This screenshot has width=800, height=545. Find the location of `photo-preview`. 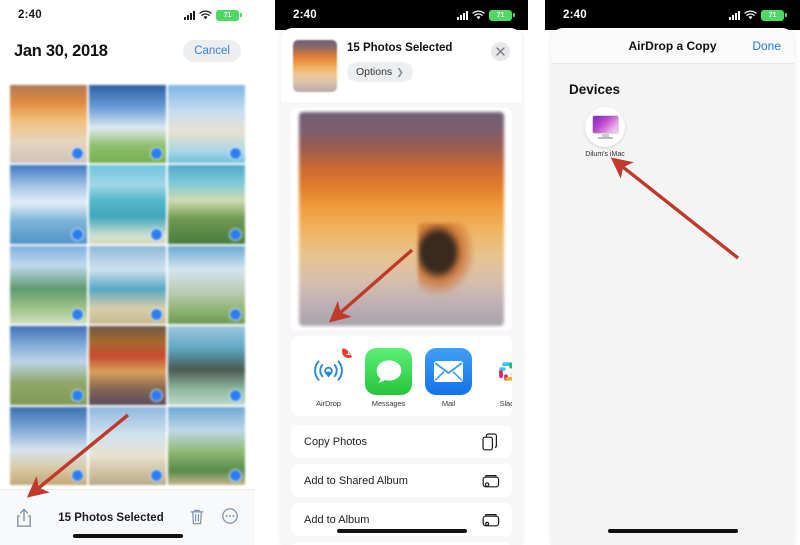

photo-preview is located at coordinates (401, 219).